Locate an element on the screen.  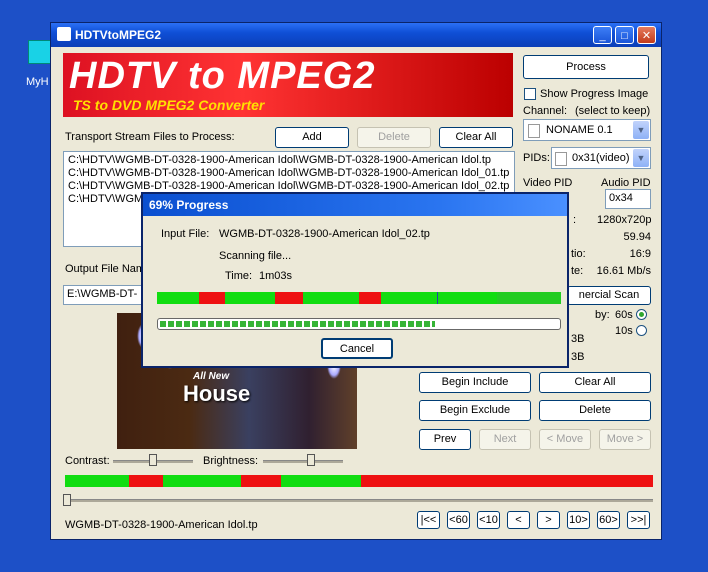
pids-value: 0x31(video) is located at coordinates (601, 158).